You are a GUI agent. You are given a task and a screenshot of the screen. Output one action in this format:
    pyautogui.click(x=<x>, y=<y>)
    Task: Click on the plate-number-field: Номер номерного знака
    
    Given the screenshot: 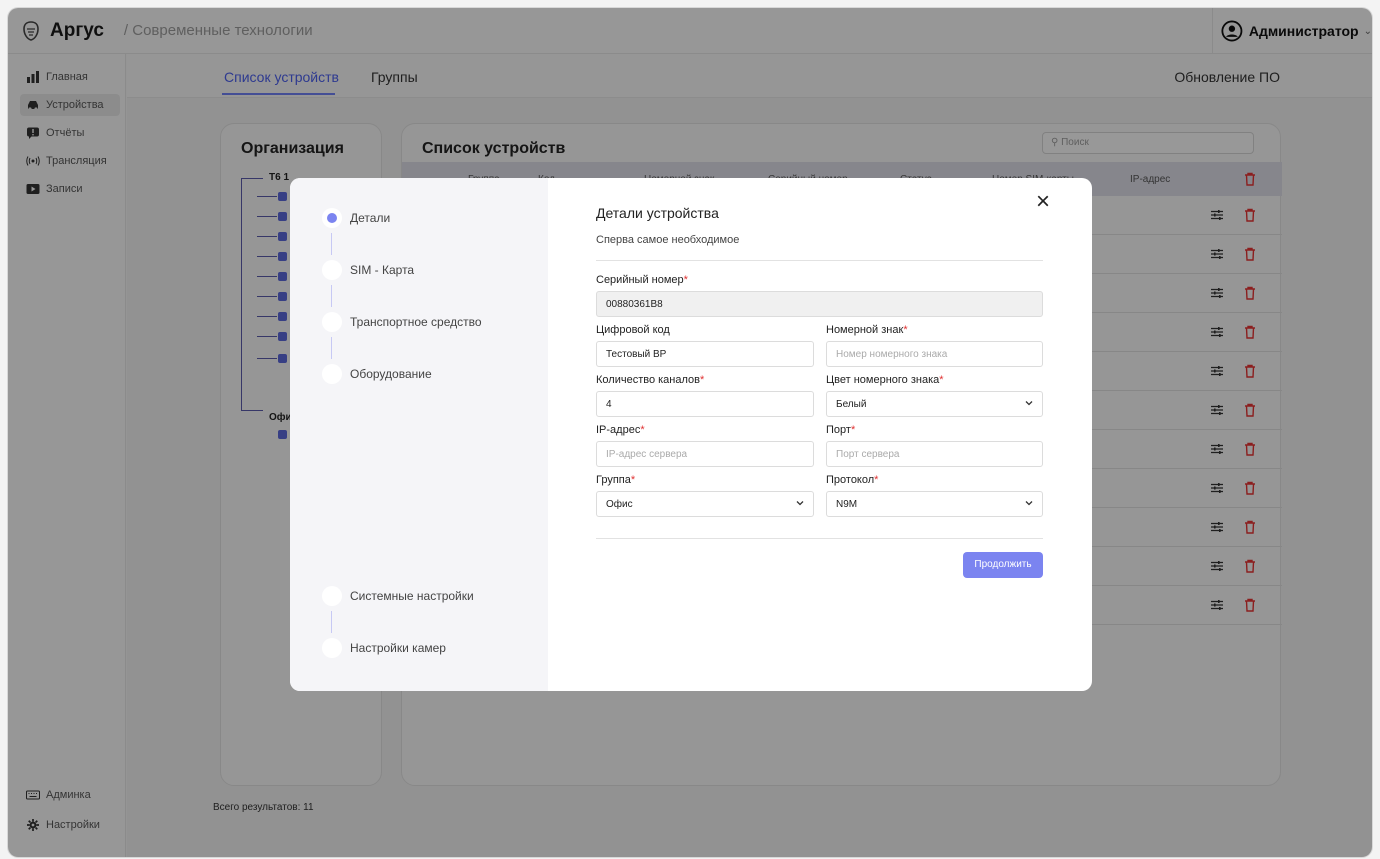 What is the action you would take?
    pyautogui.click(x=934, y=354)
    